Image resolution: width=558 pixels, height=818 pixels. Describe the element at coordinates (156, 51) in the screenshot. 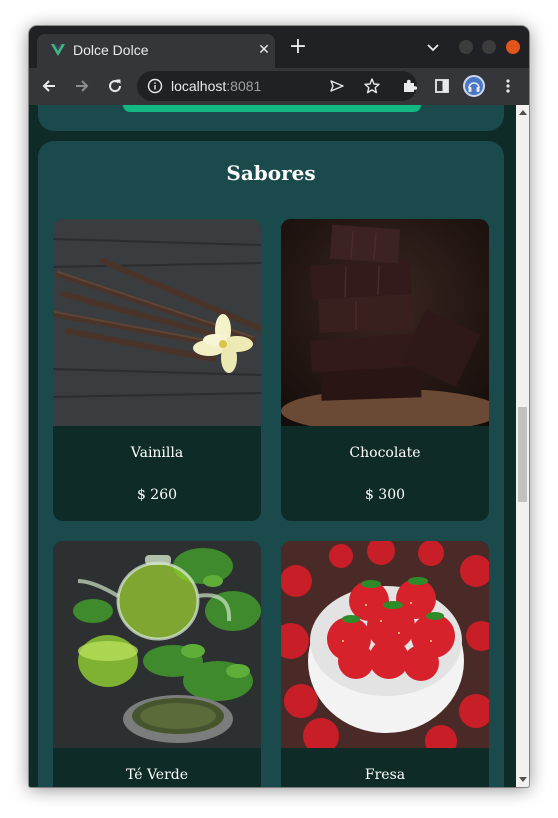

I see `tab-dolce-dolce: Dolce Dolce ✕` at that location.